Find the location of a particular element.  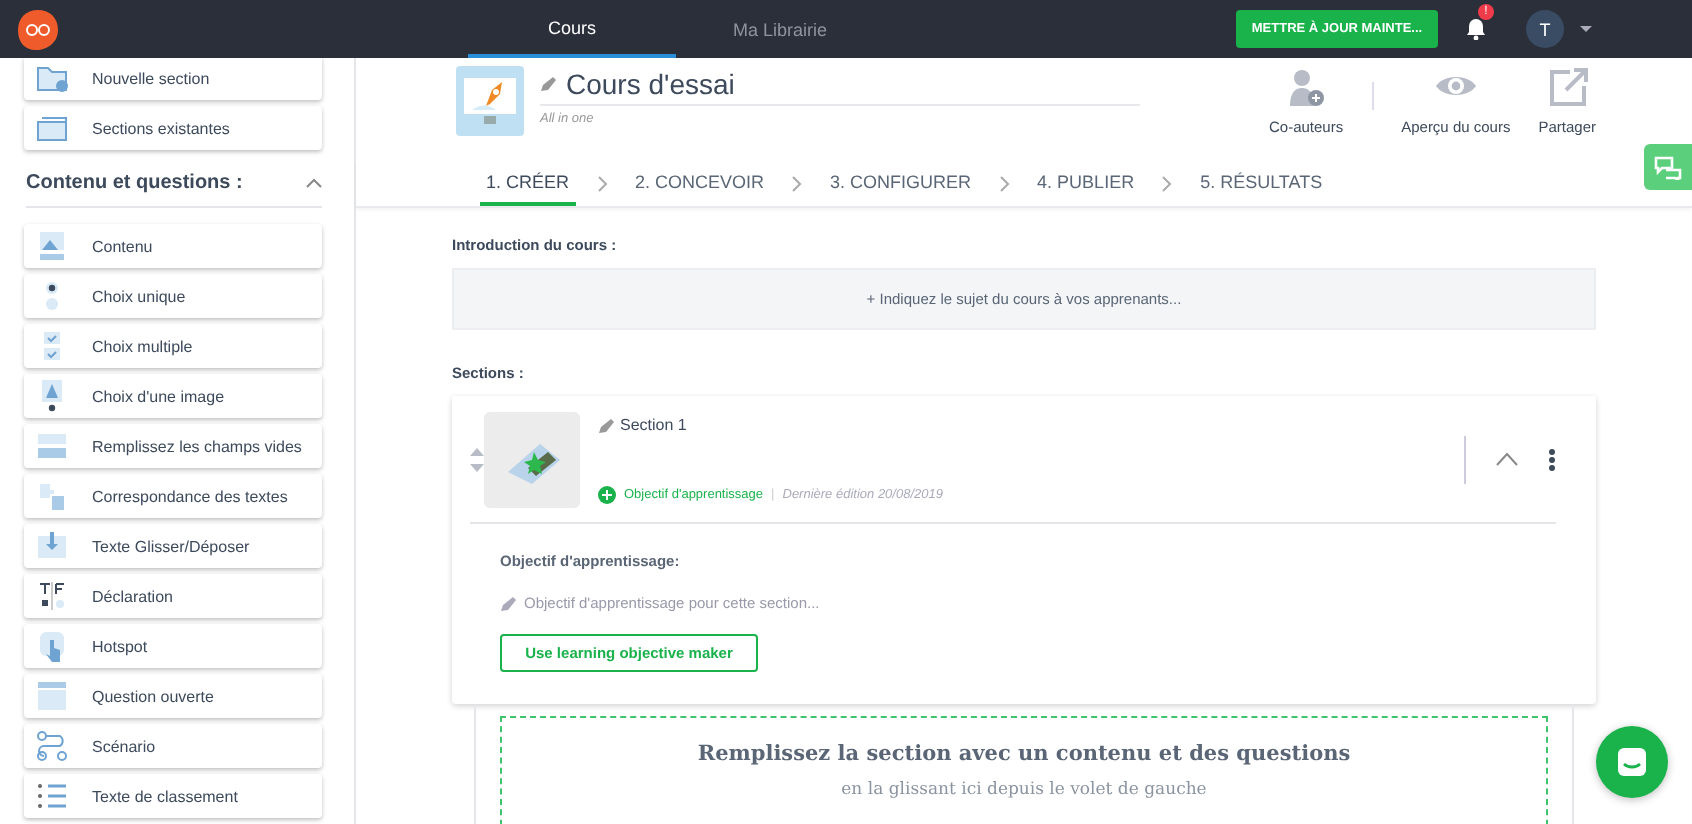

step-tab: 3. CONFIGURER is located at coordinates (901, 184).